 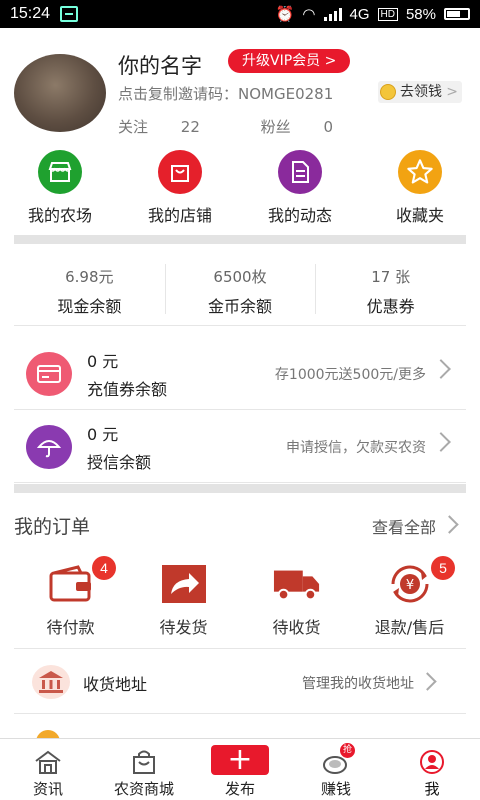 I want to click on balance-label: 优惠券, so click(x=390, y=306).